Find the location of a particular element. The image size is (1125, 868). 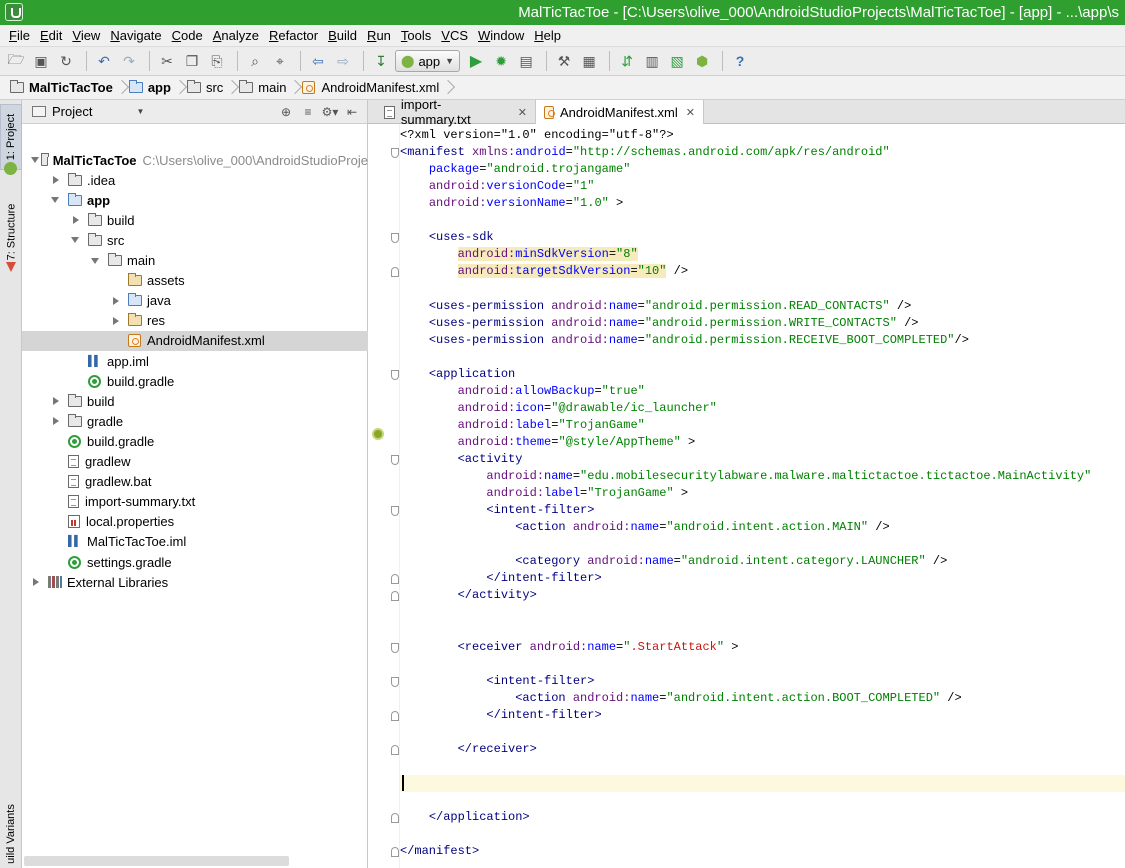

back-icon: ⇦ is located at coordinates (318, 61).